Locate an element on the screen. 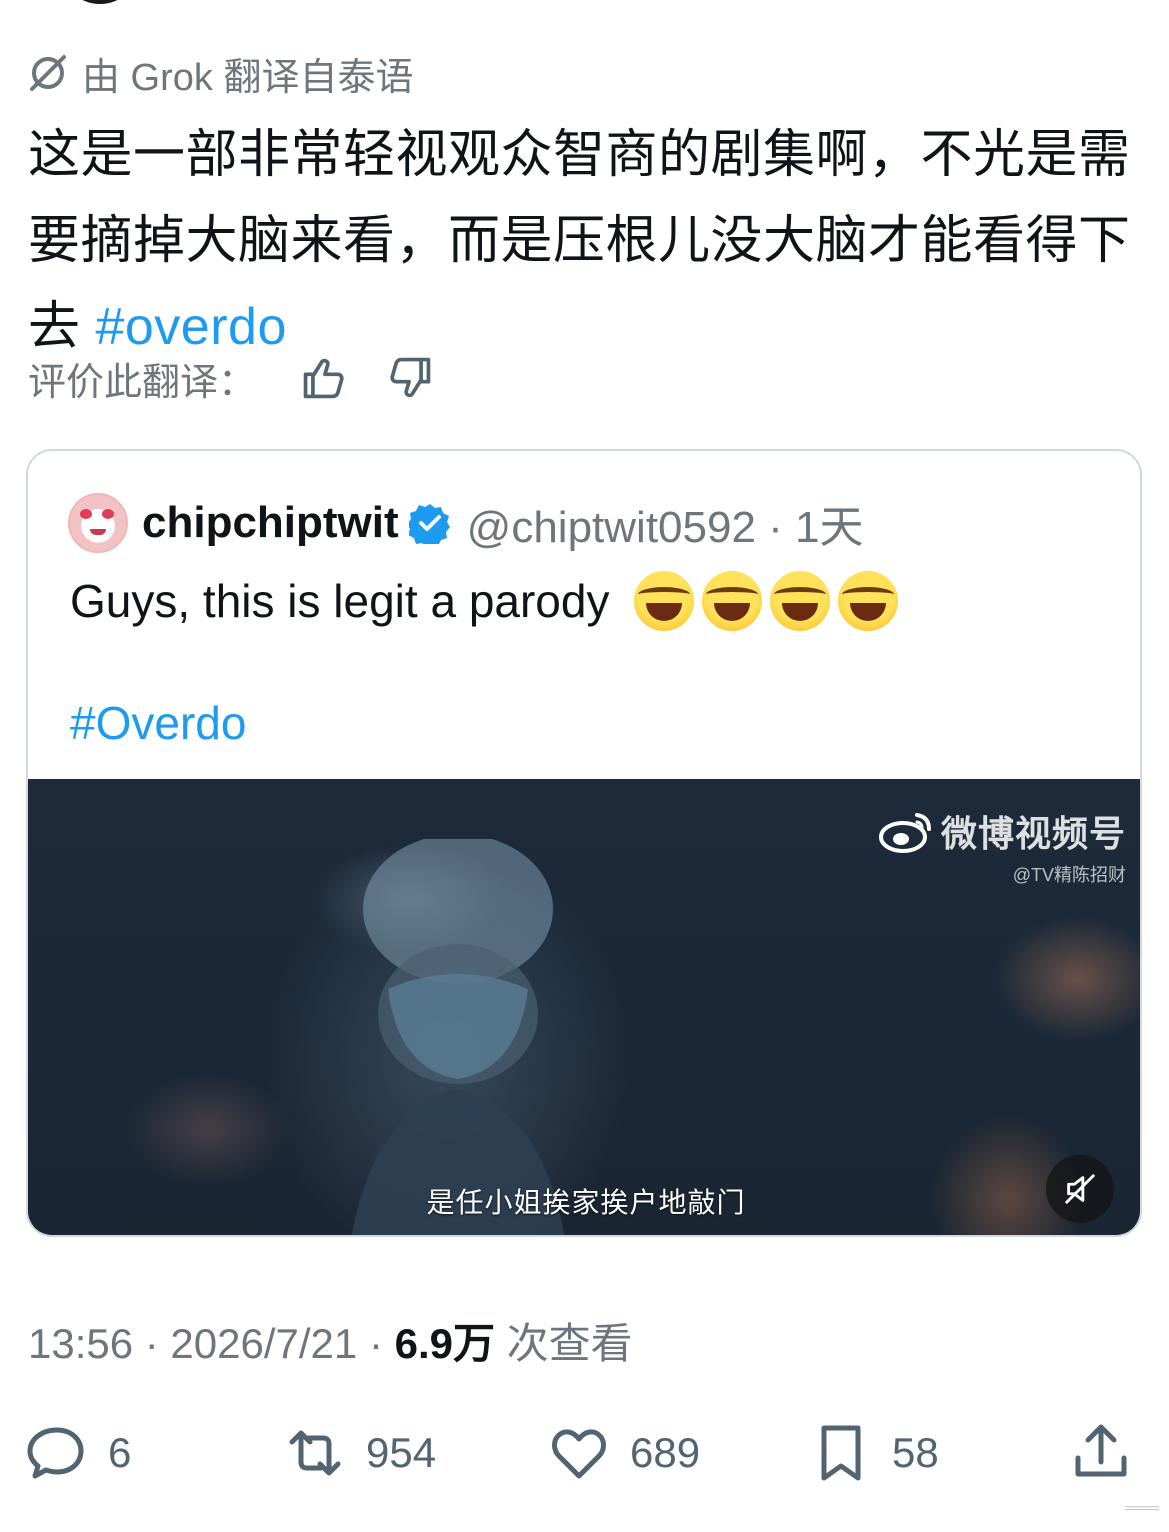 This screenshot has width=1169, height=1532. post-hashtag-link: #overdo is located at coordinates (190, 327).